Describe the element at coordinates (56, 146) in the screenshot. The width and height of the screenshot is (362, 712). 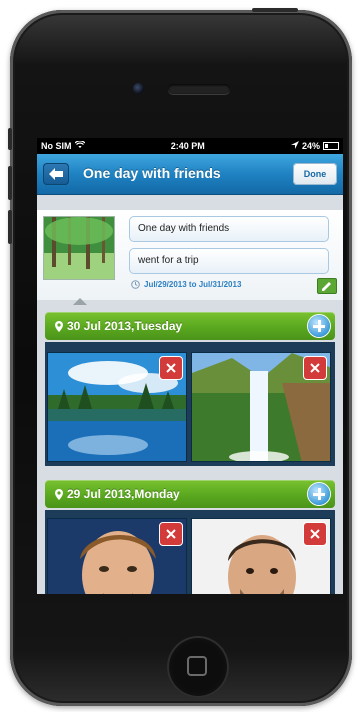
I see `carrier-label: No SIM` at that location.